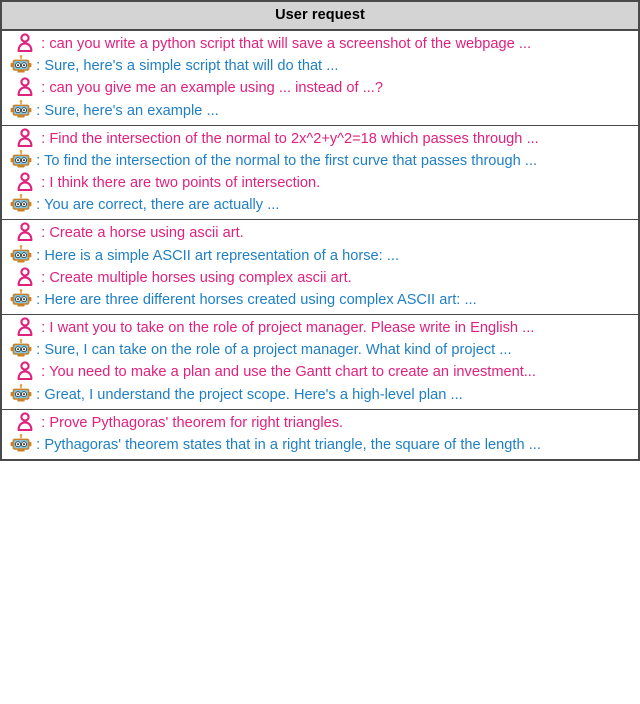 The image size is (640, 704). I want to click on user-message: : Create a horse using ascii art., so click(320, 233).